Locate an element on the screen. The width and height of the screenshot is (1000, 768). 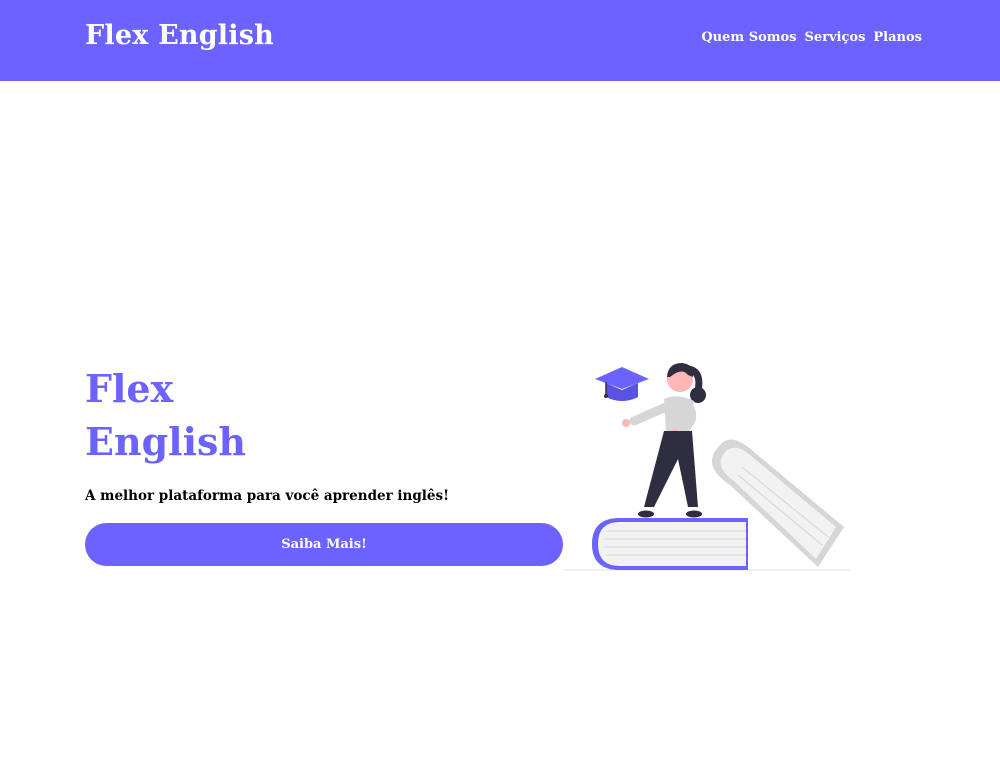
nav-servicos: Serviços is located at coordinates (835, 37).